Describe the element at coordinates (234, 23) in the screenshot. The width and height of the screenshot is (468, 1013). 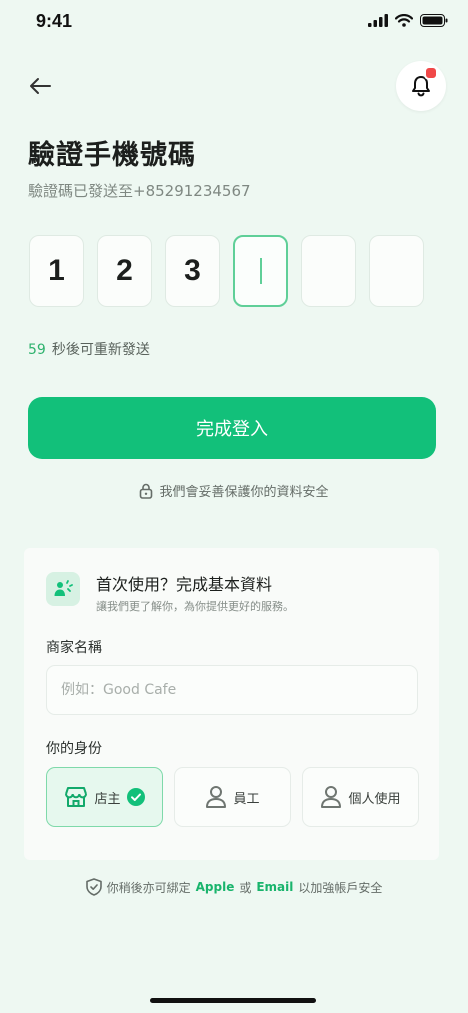
I see `status-bar: 9:41` at that location.